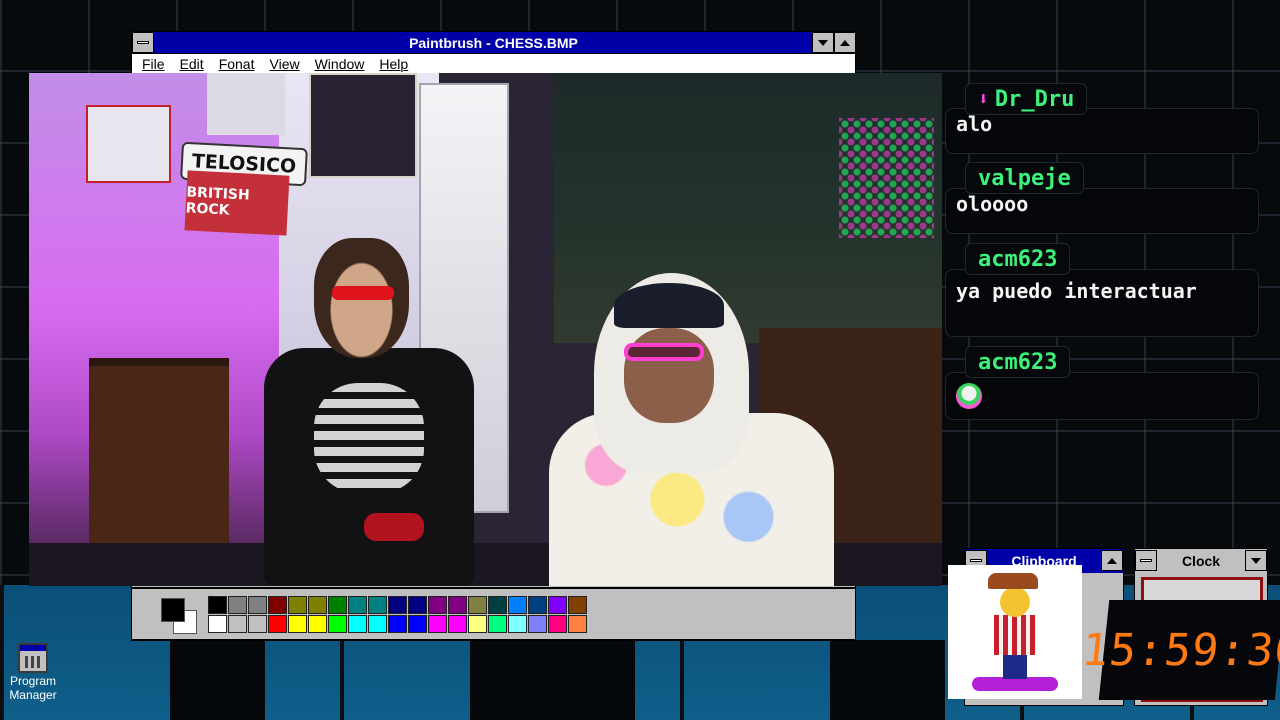 The width and height of the screenshot is (1280, 720). Describe the element at coordinates (493, 64) in the screenshot. I see `menu-bar: File Edit Fonat View Window Help` at that location.